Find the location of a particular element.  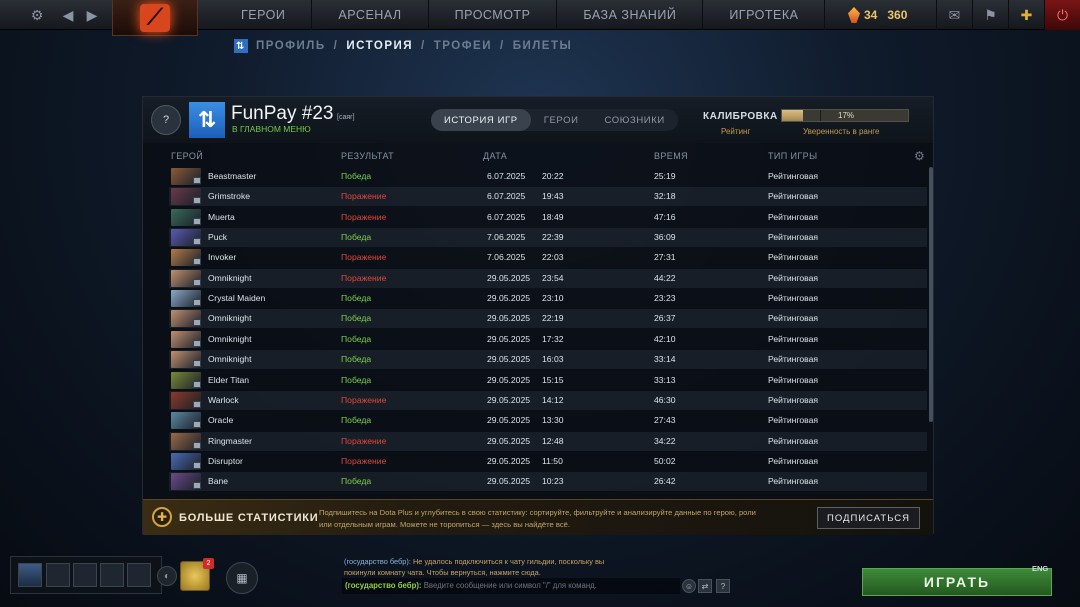

party-menu-icon: ▦ is located at coordinates (242, 578).